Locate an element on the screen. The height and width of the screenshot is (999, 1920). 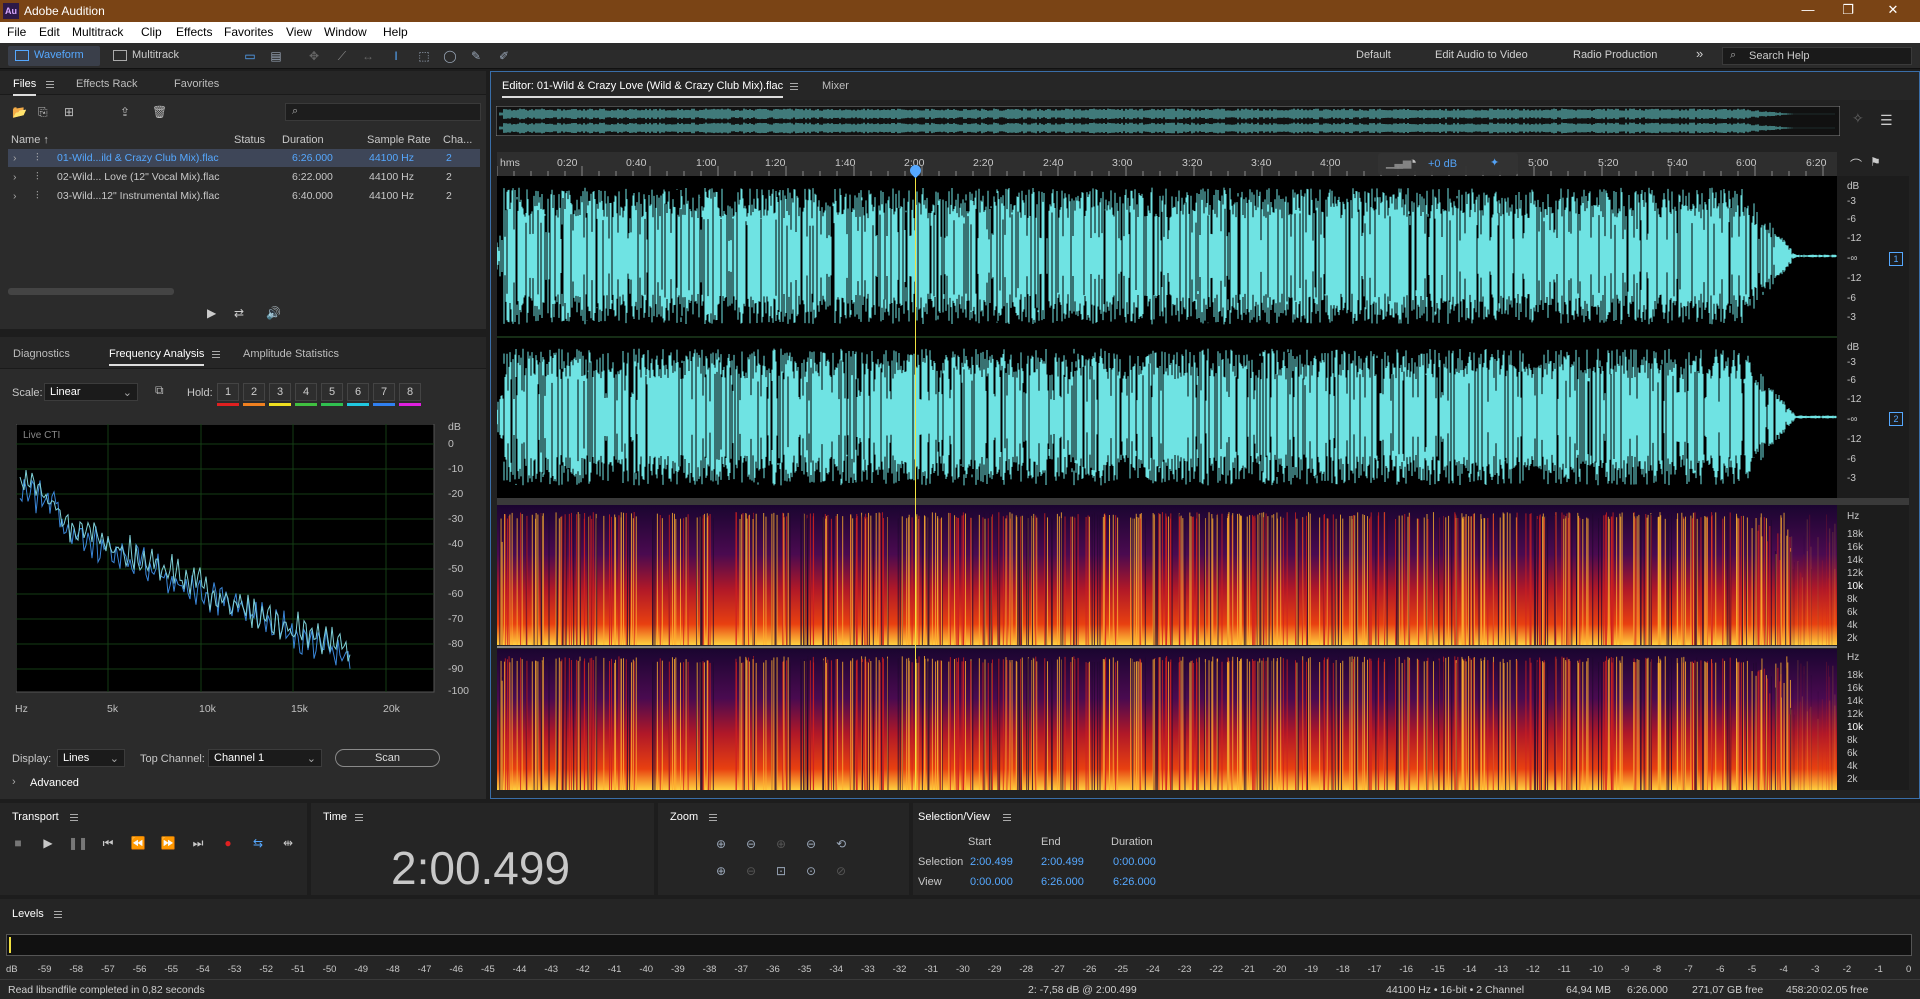
zoom-out-amplitude-icon: ⊖ is located at coordinates (751, 846).